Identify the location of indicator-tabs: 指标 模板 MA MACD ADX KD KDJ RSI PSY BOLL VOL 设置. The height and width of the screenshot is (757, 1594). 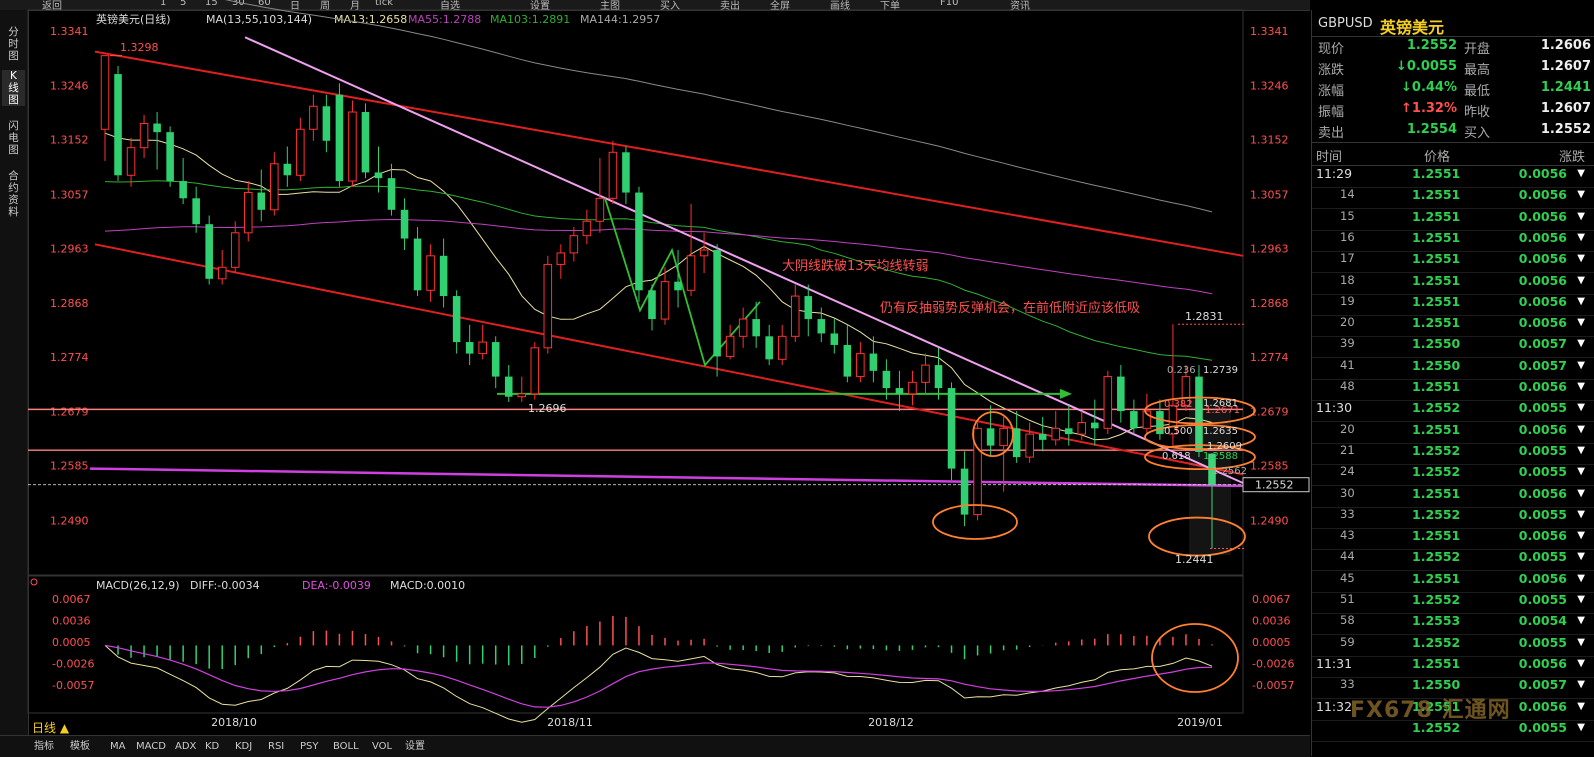
(655, 746).